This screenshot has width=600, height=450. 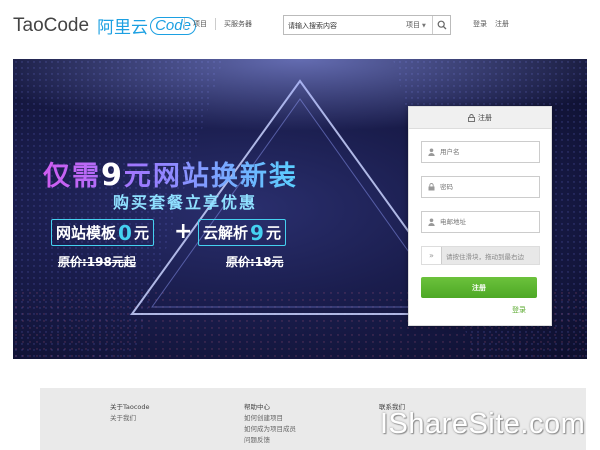 I want to click on password-field, so click(x=480, y=187).